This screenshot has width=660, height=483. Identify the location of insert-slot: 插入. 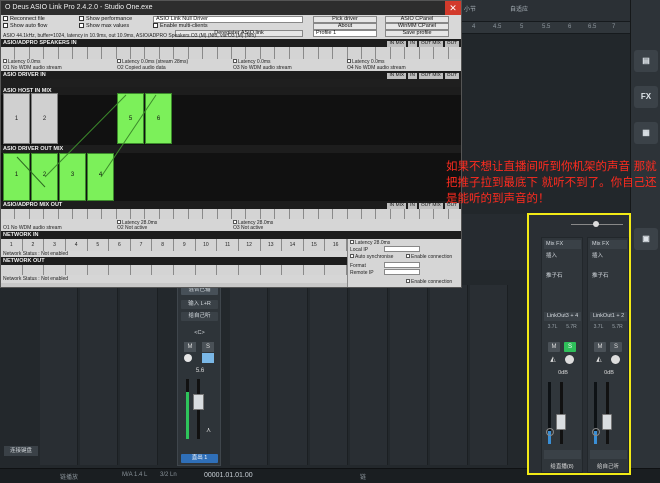
(562, 256).